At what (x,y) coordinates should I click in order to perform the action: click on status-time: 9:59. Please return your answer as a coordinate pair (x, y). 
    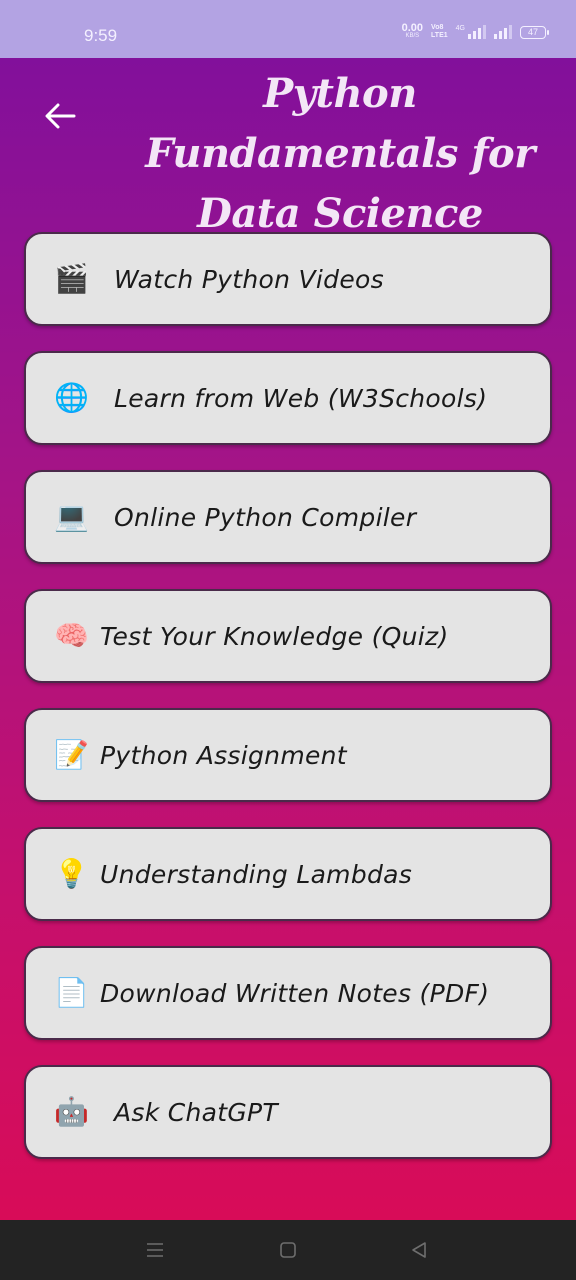
    Looking at the image, I should click on (101, 35).